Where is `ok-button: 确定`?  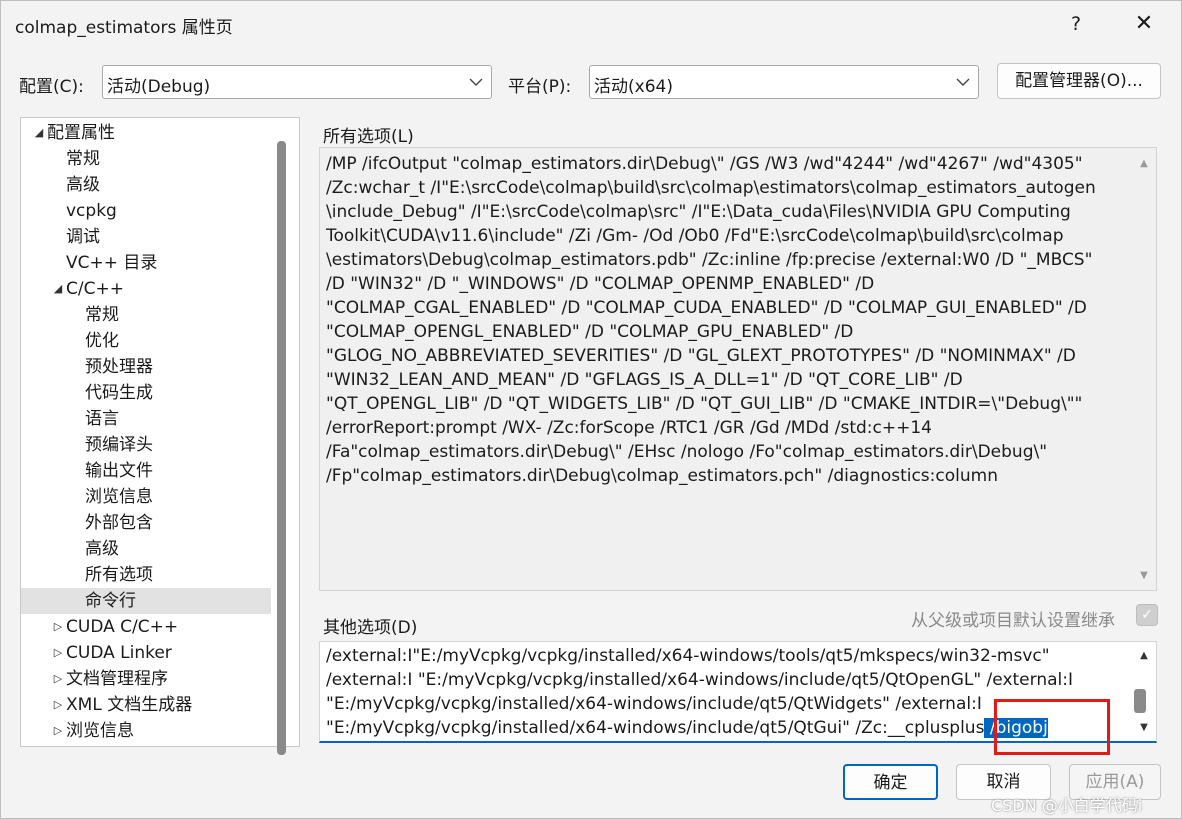 ok-button: 确定 is located at coordinates (890, 782).